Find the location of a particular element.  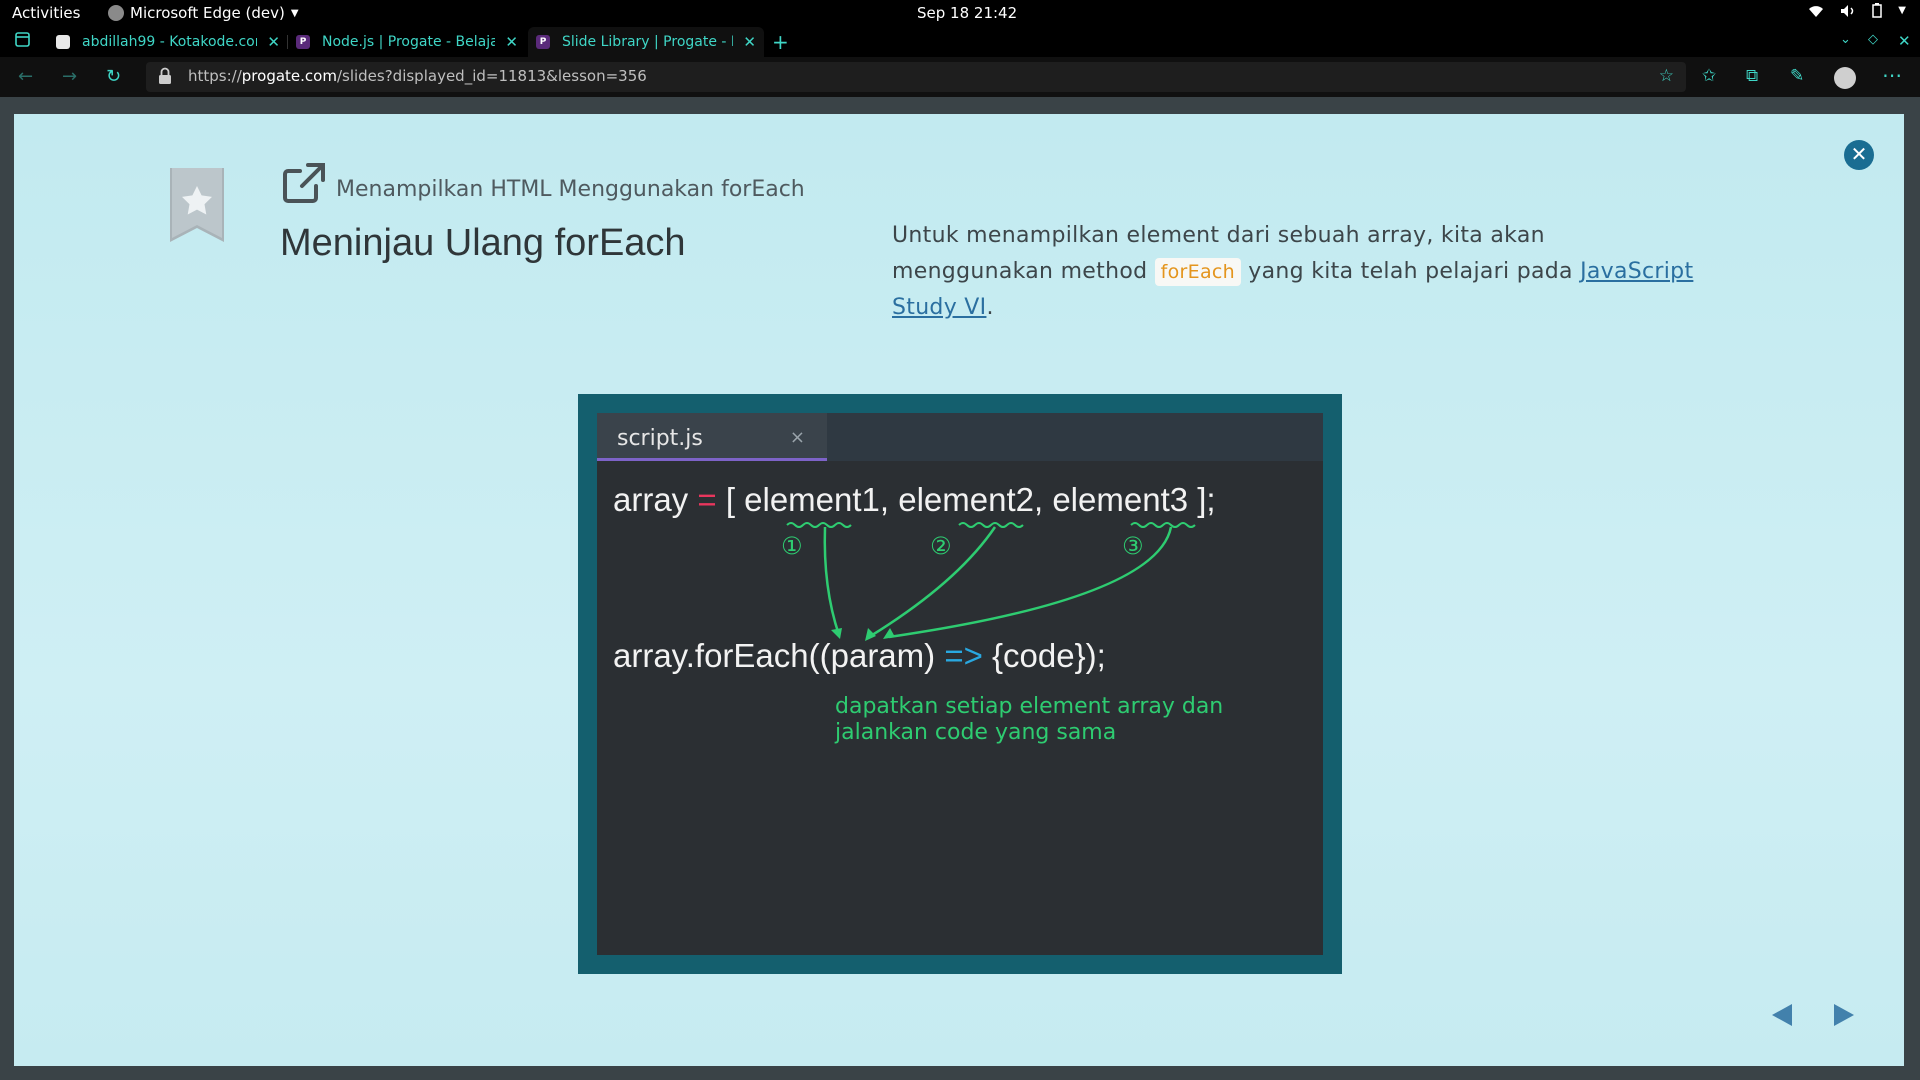

svg-text:array.forEach((param) => {cod: array.forEach((param) => {code}); is located at coordinates (859, 655).